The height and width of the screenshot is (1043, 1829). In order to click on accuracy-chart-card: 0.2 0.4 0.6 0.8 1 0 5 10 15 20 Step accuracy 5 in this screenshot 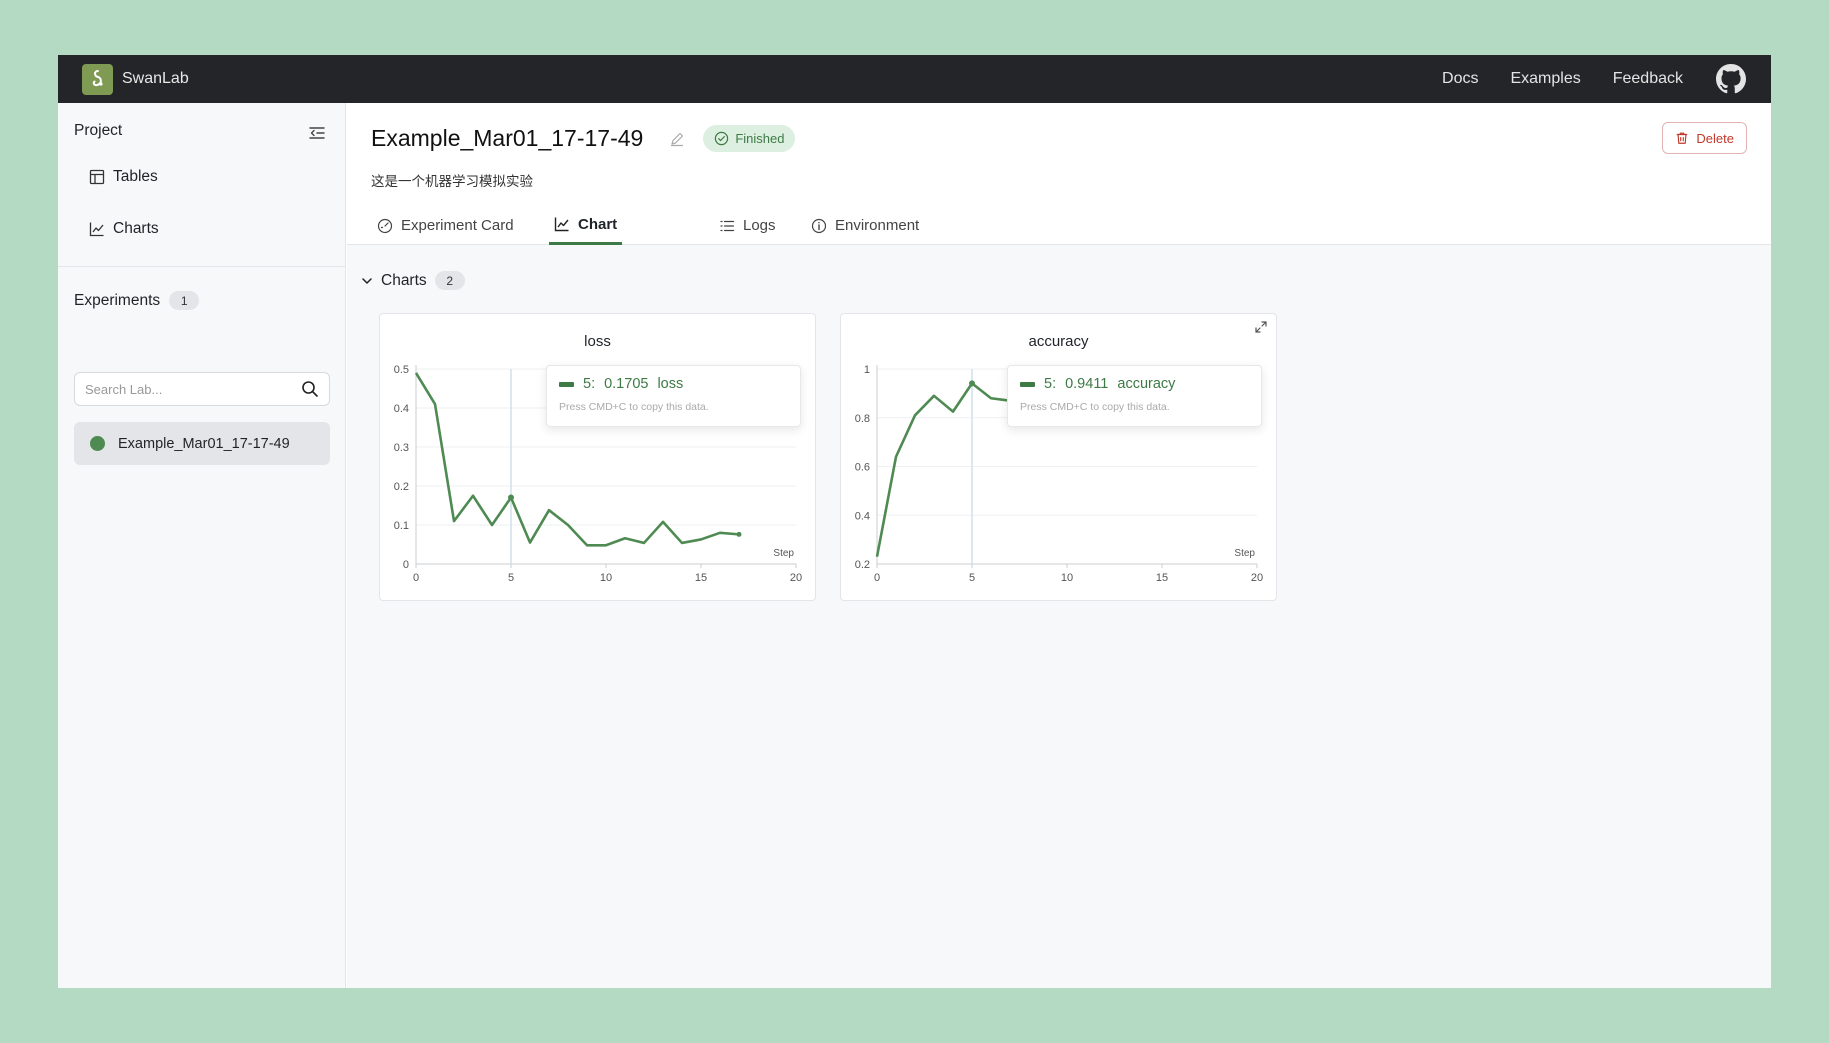, I will do `click(1058, 457)`.